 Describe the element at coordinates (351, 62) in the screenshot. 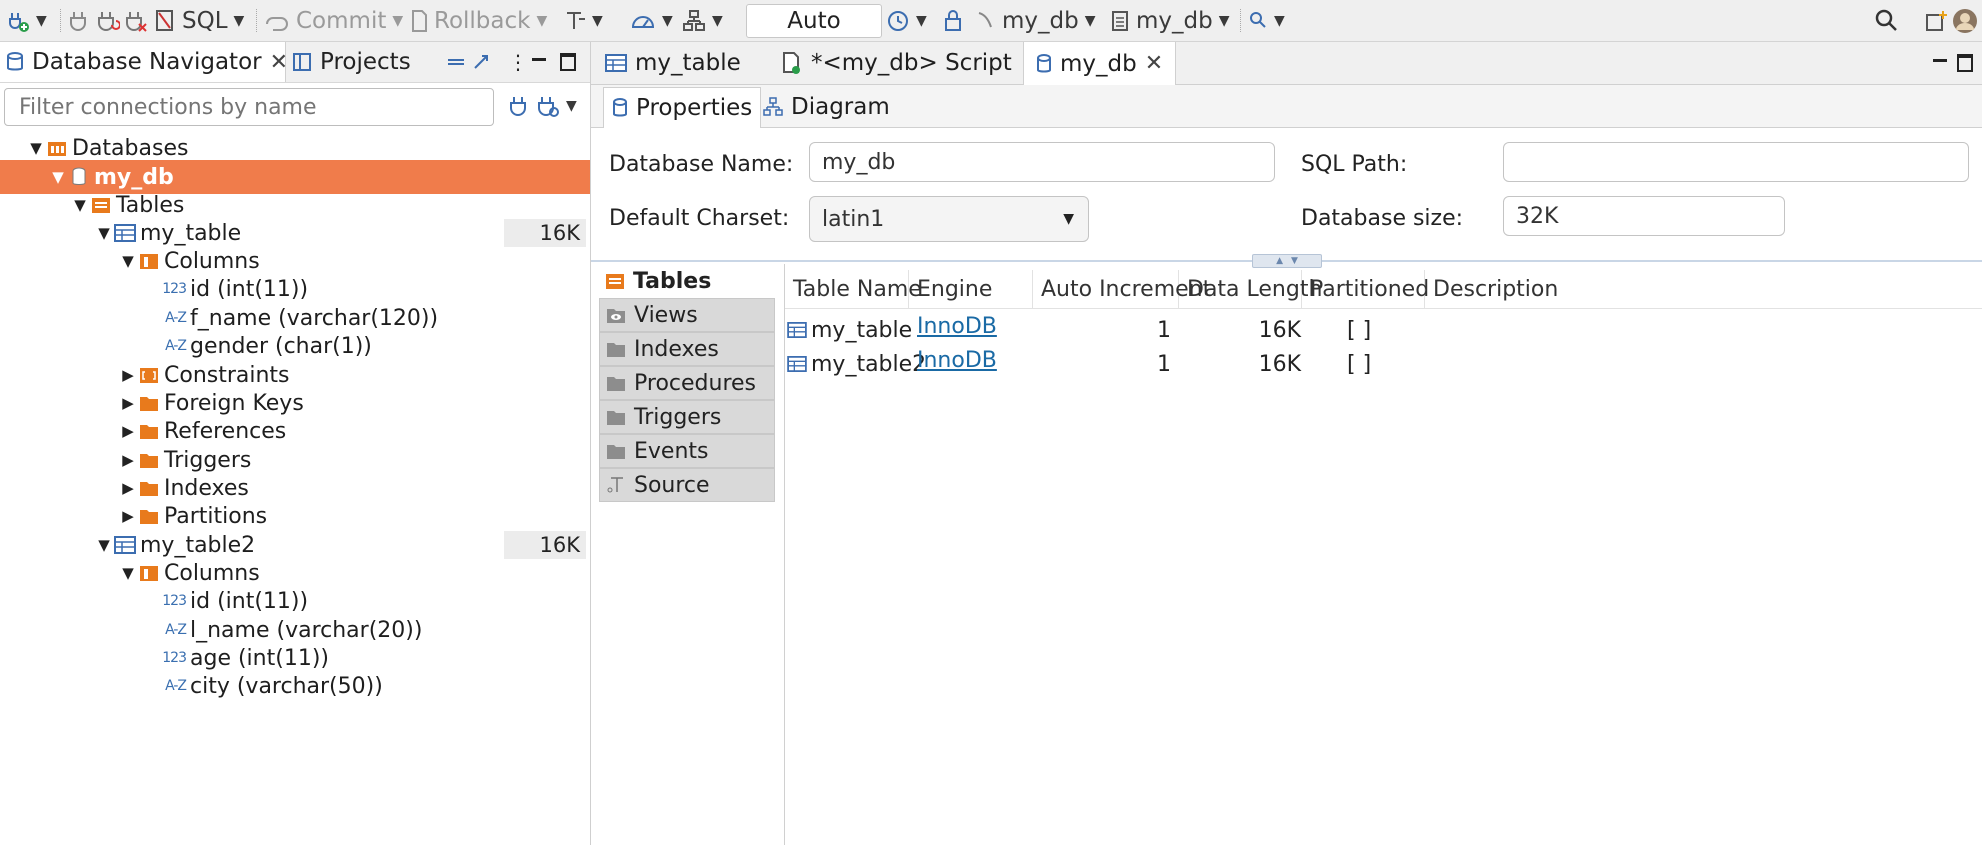

I see `tab-projects: Projects` at that location.